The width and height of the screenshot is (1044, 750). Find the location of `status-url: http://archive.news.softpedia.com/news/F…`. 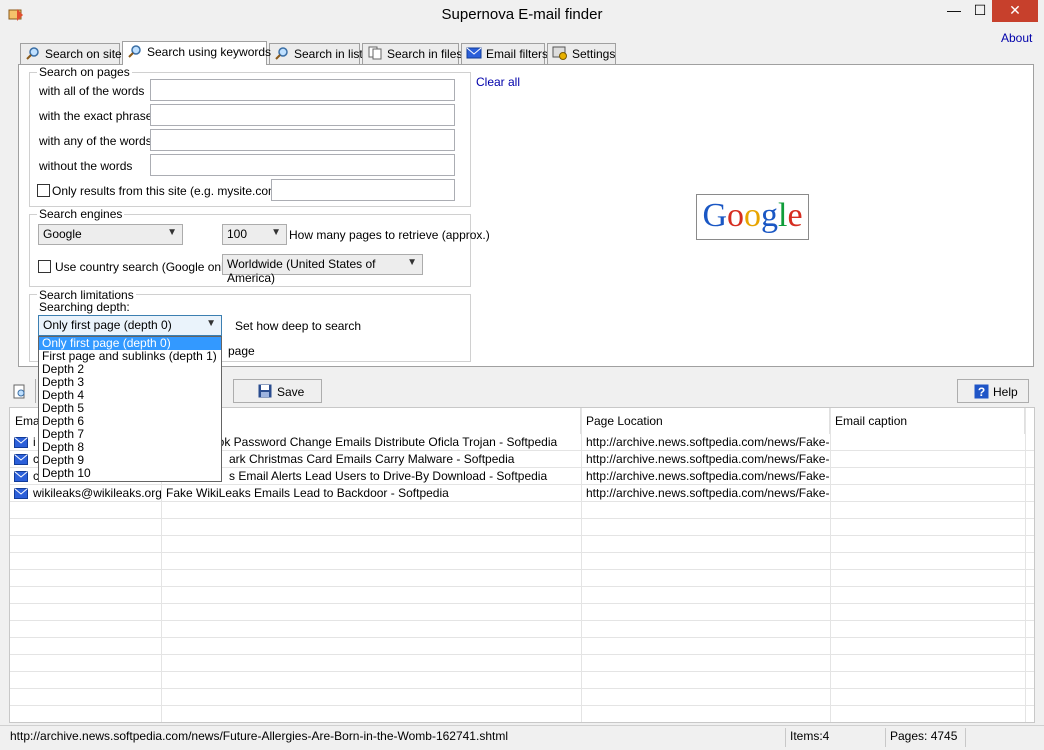

status-url: http://archive.news.softpedia.com/news/F… is located at coordinates (259, 736).